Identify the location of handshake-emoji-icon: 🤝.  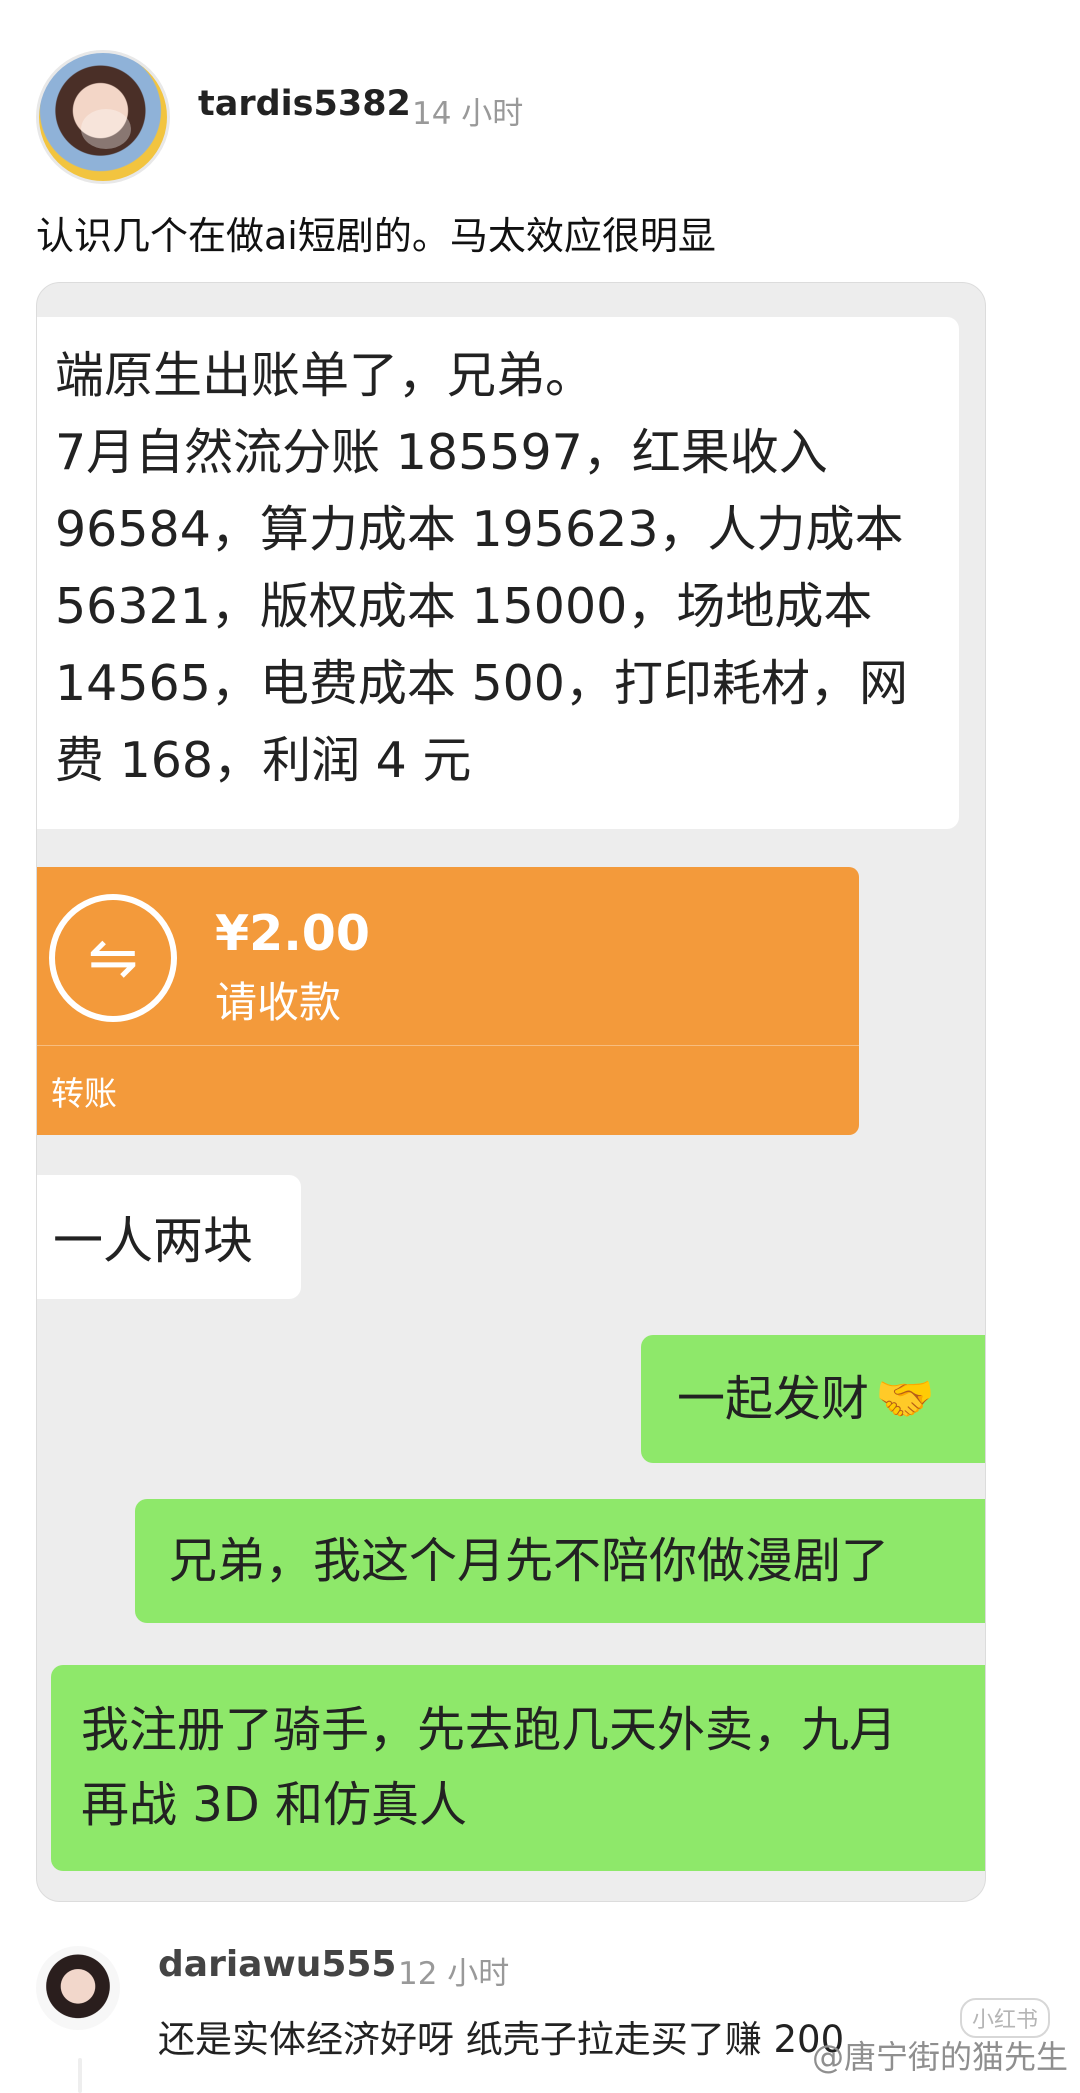
(905, 1398).